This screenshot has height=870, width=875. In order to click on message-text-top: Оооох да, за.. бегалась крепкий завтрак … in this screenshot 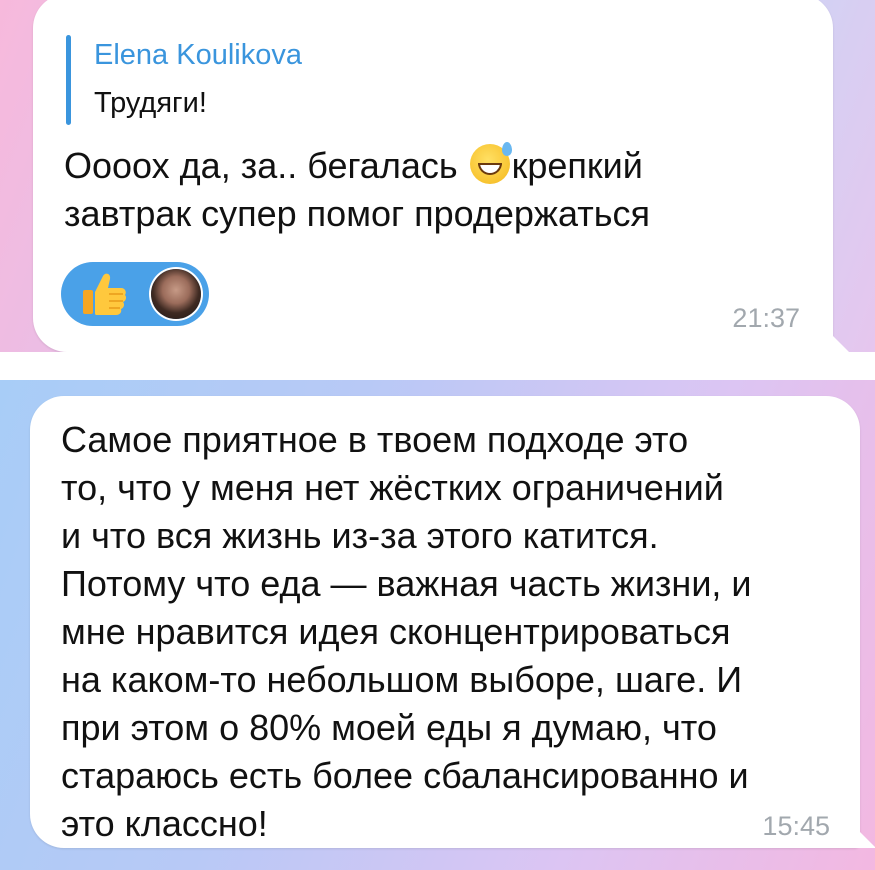, I will do `click(444, 190)`.